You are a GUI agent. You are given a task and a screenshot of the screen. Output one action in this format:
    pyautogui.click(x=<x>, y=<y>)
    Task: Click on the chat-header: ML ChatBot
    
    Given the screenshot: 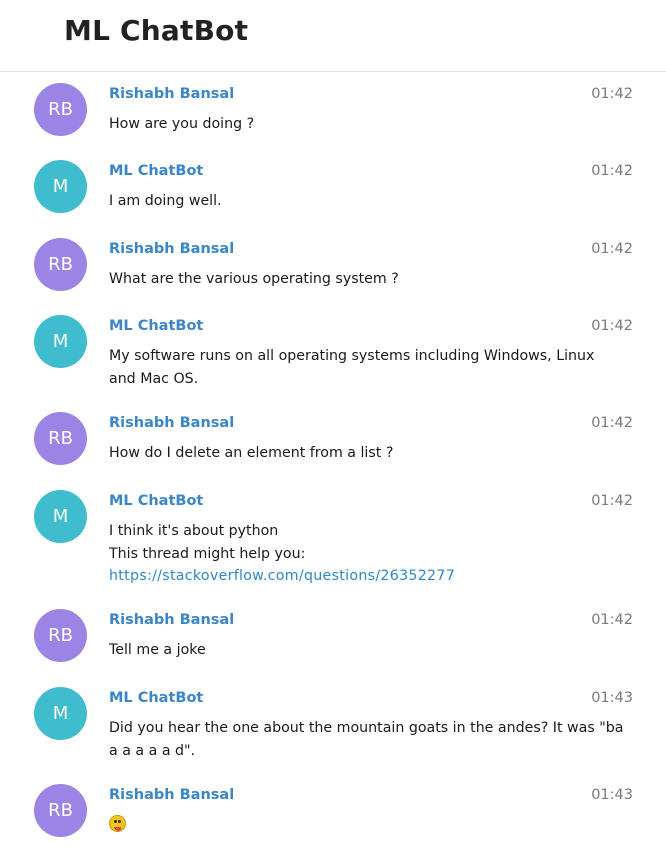 What is the action you would take?
    pyautogui.click(x=333, y=36)
    